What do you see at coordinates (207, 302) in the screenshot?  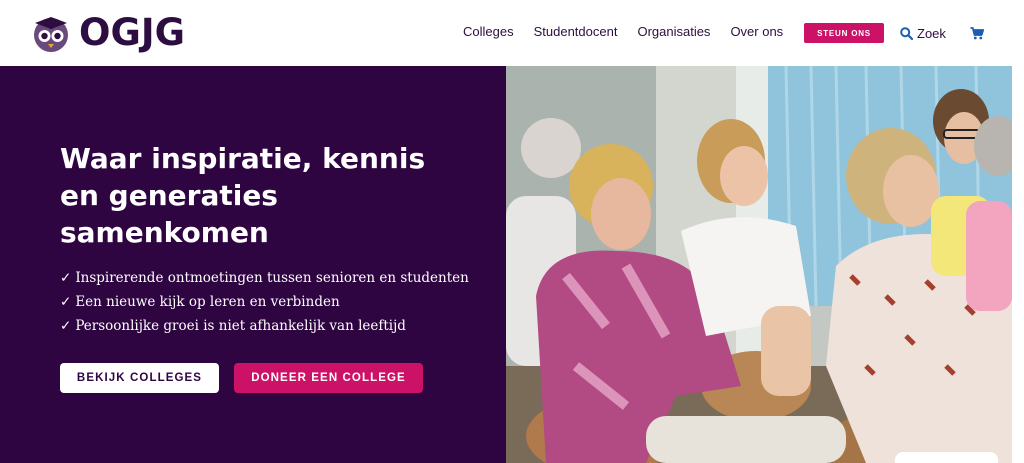 I see `benefit-text: Een nieuwe kijk op leren en verbinden` at bounding box center [207, 302].